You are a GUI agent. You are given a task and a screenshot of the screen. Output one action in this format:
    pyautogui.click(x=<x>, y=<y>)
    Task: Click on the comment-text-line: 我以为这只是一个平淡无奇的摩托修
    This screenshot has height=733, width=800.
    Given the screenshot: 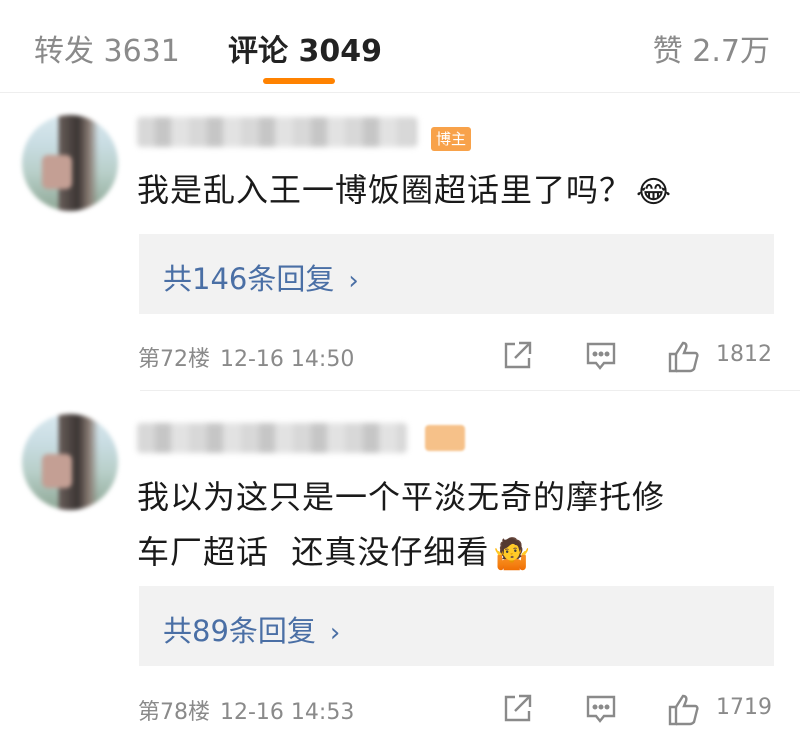 What is the action you would take?
    pyautogui.click(x=401, y=497)
    